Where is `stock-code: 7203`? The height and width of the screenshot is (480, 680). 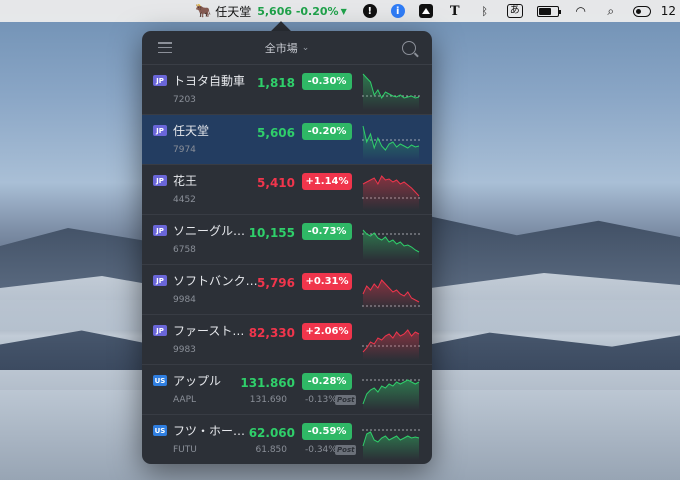 stock-code: 7203 is located at coordinates (184, 100).